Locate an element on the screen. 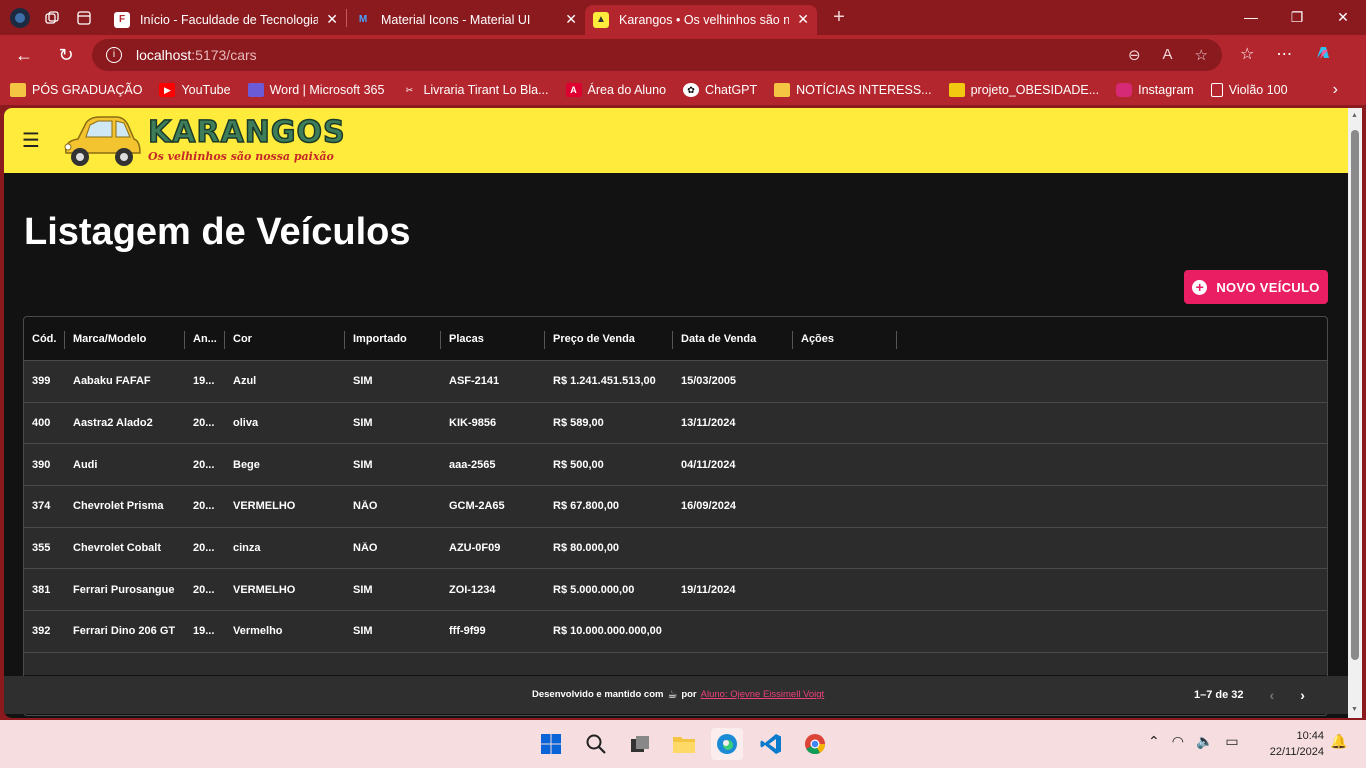  url-host: localhost is located at coordinates (164, 55).